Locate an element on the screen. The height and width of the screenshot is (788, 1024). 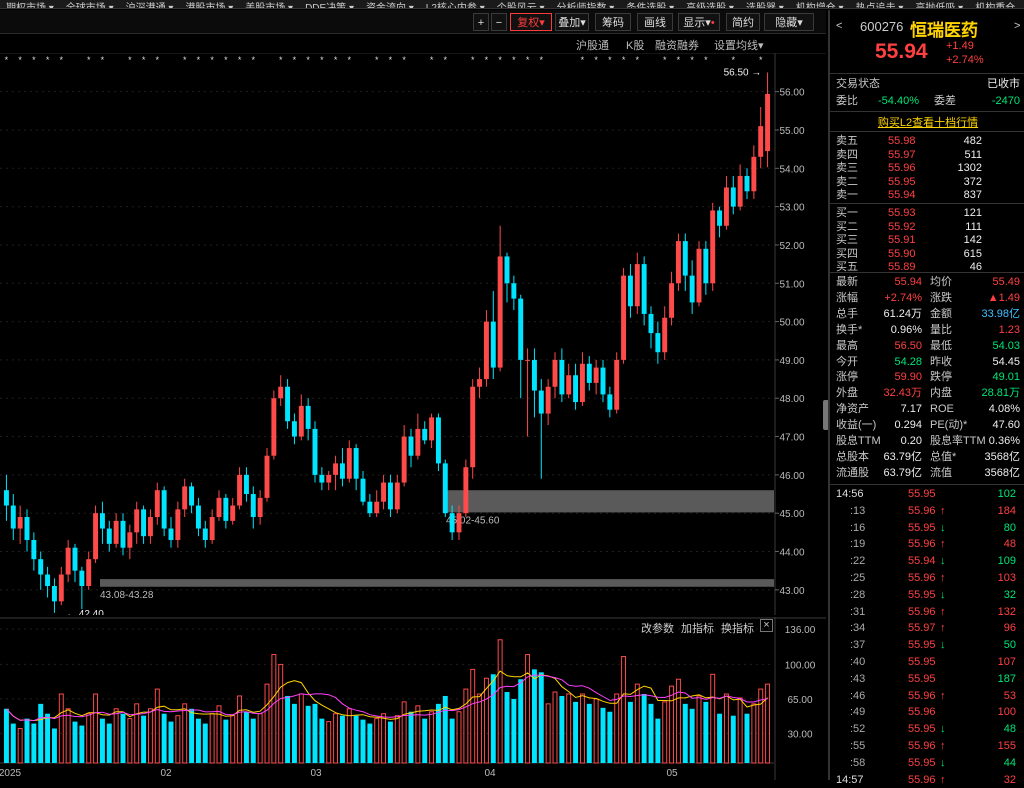
signal-marker: * is located at coordinates (487, 60).